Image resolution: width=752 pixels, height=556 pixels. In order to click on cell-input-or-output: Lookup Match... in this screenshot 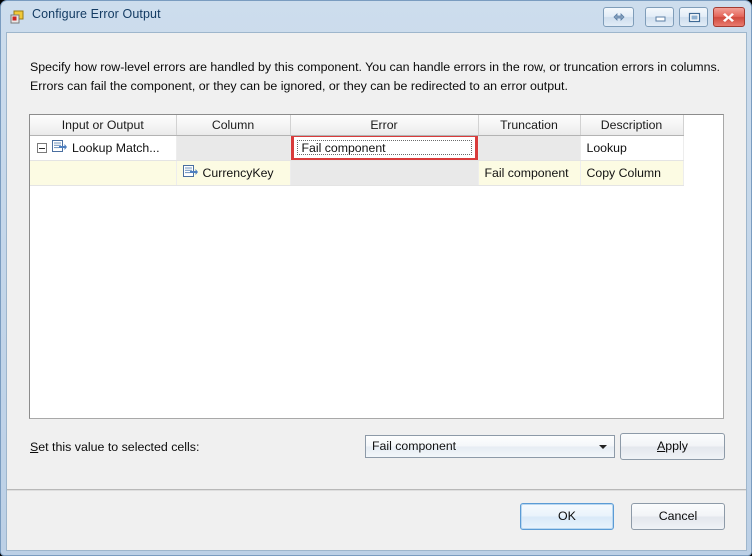, I will do `click(103, 148)`.